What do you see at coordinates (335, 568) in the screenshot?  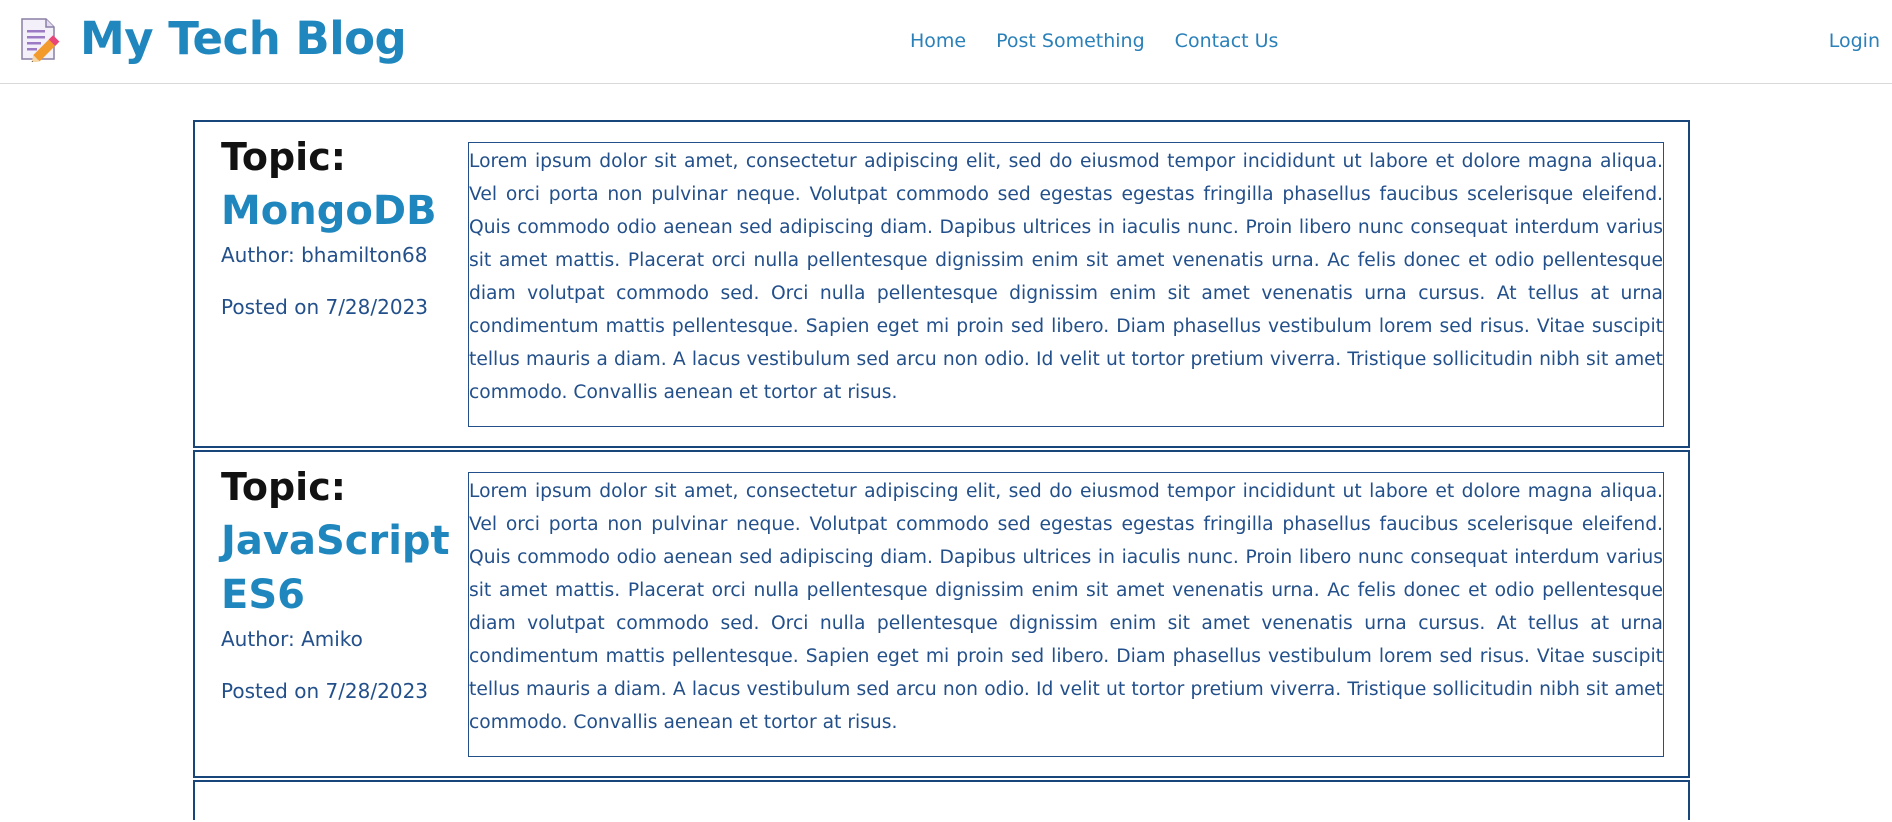 I see `post-title: JavaScript ES6` at bounding box center [335, 568].